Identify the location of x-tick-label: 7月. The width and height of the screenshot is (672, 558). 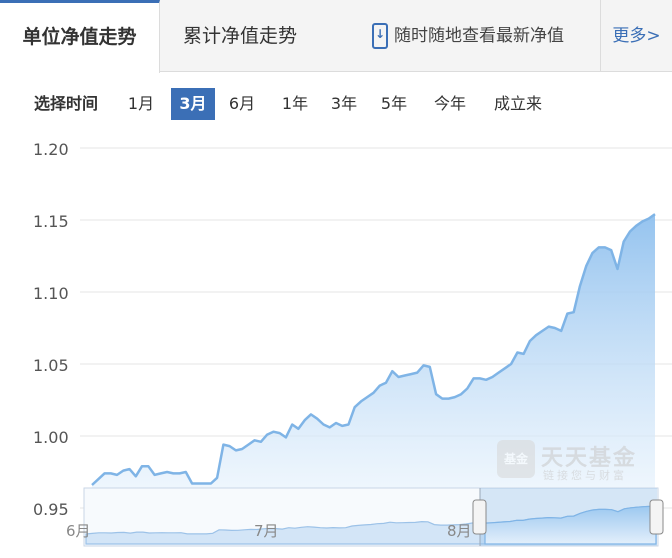
(266, 531).